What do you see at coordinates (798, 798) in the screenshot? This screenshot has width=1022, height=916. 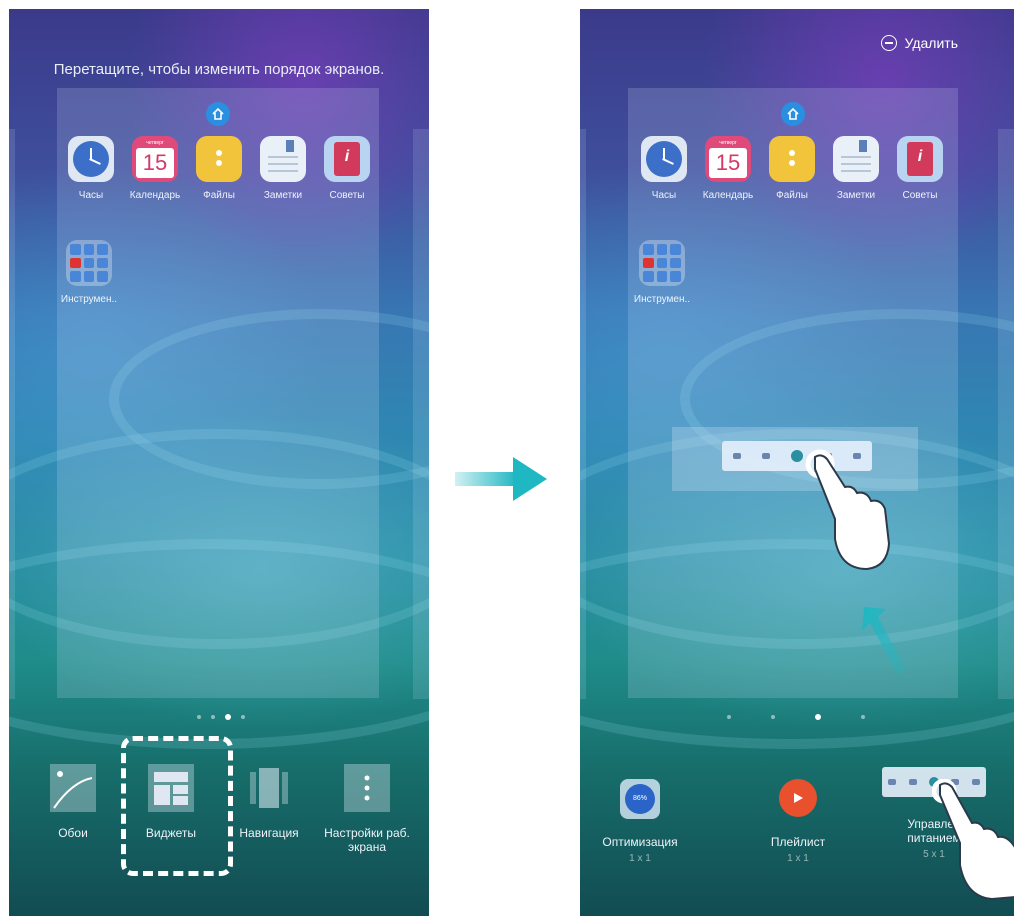 I see `play-icon` at bounding box center [798, 798].